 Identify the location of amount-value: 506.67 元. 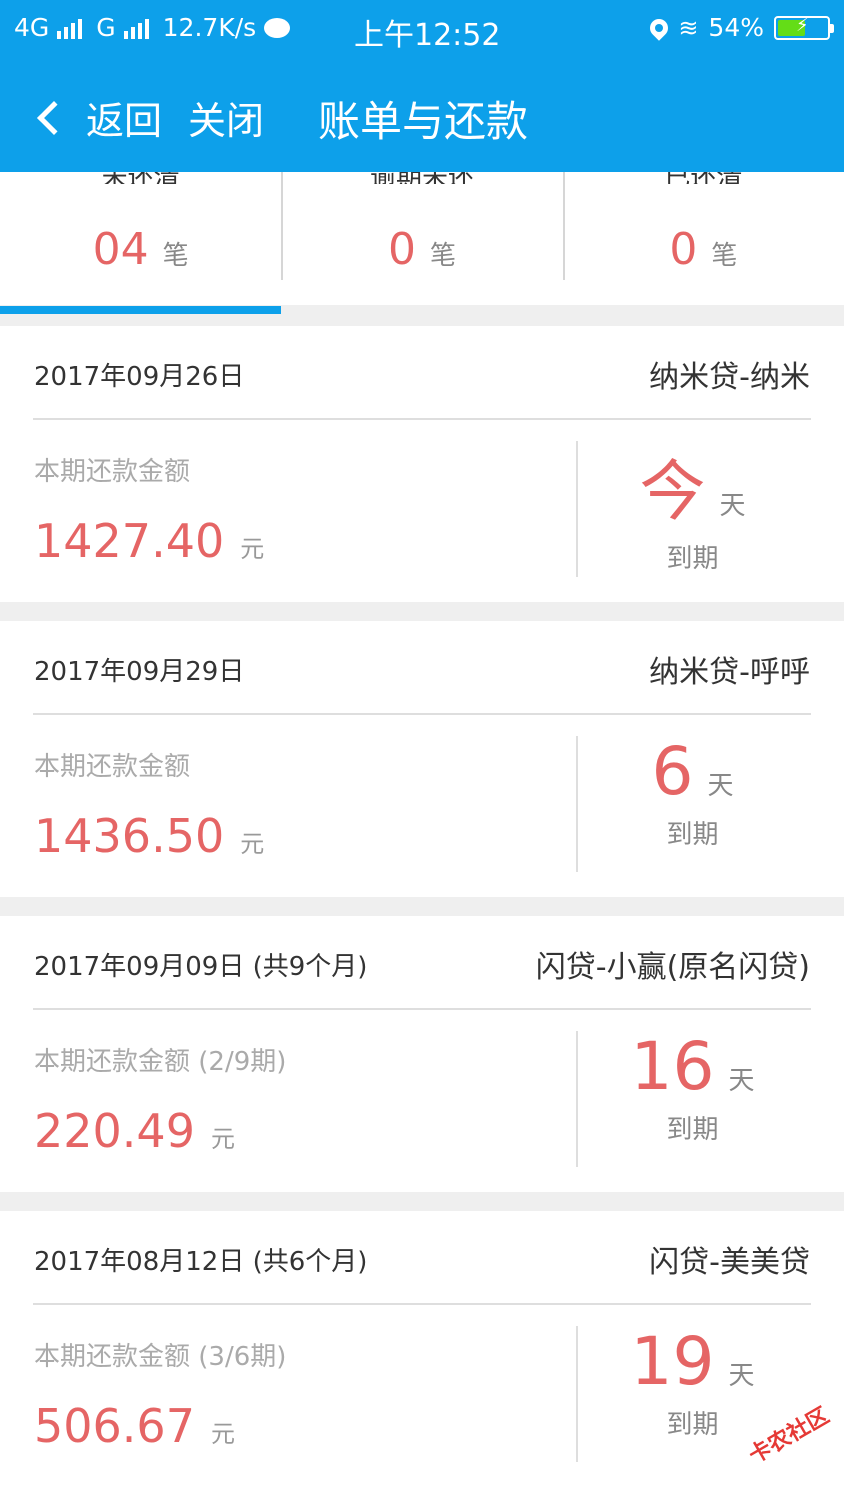
(134, 1426).